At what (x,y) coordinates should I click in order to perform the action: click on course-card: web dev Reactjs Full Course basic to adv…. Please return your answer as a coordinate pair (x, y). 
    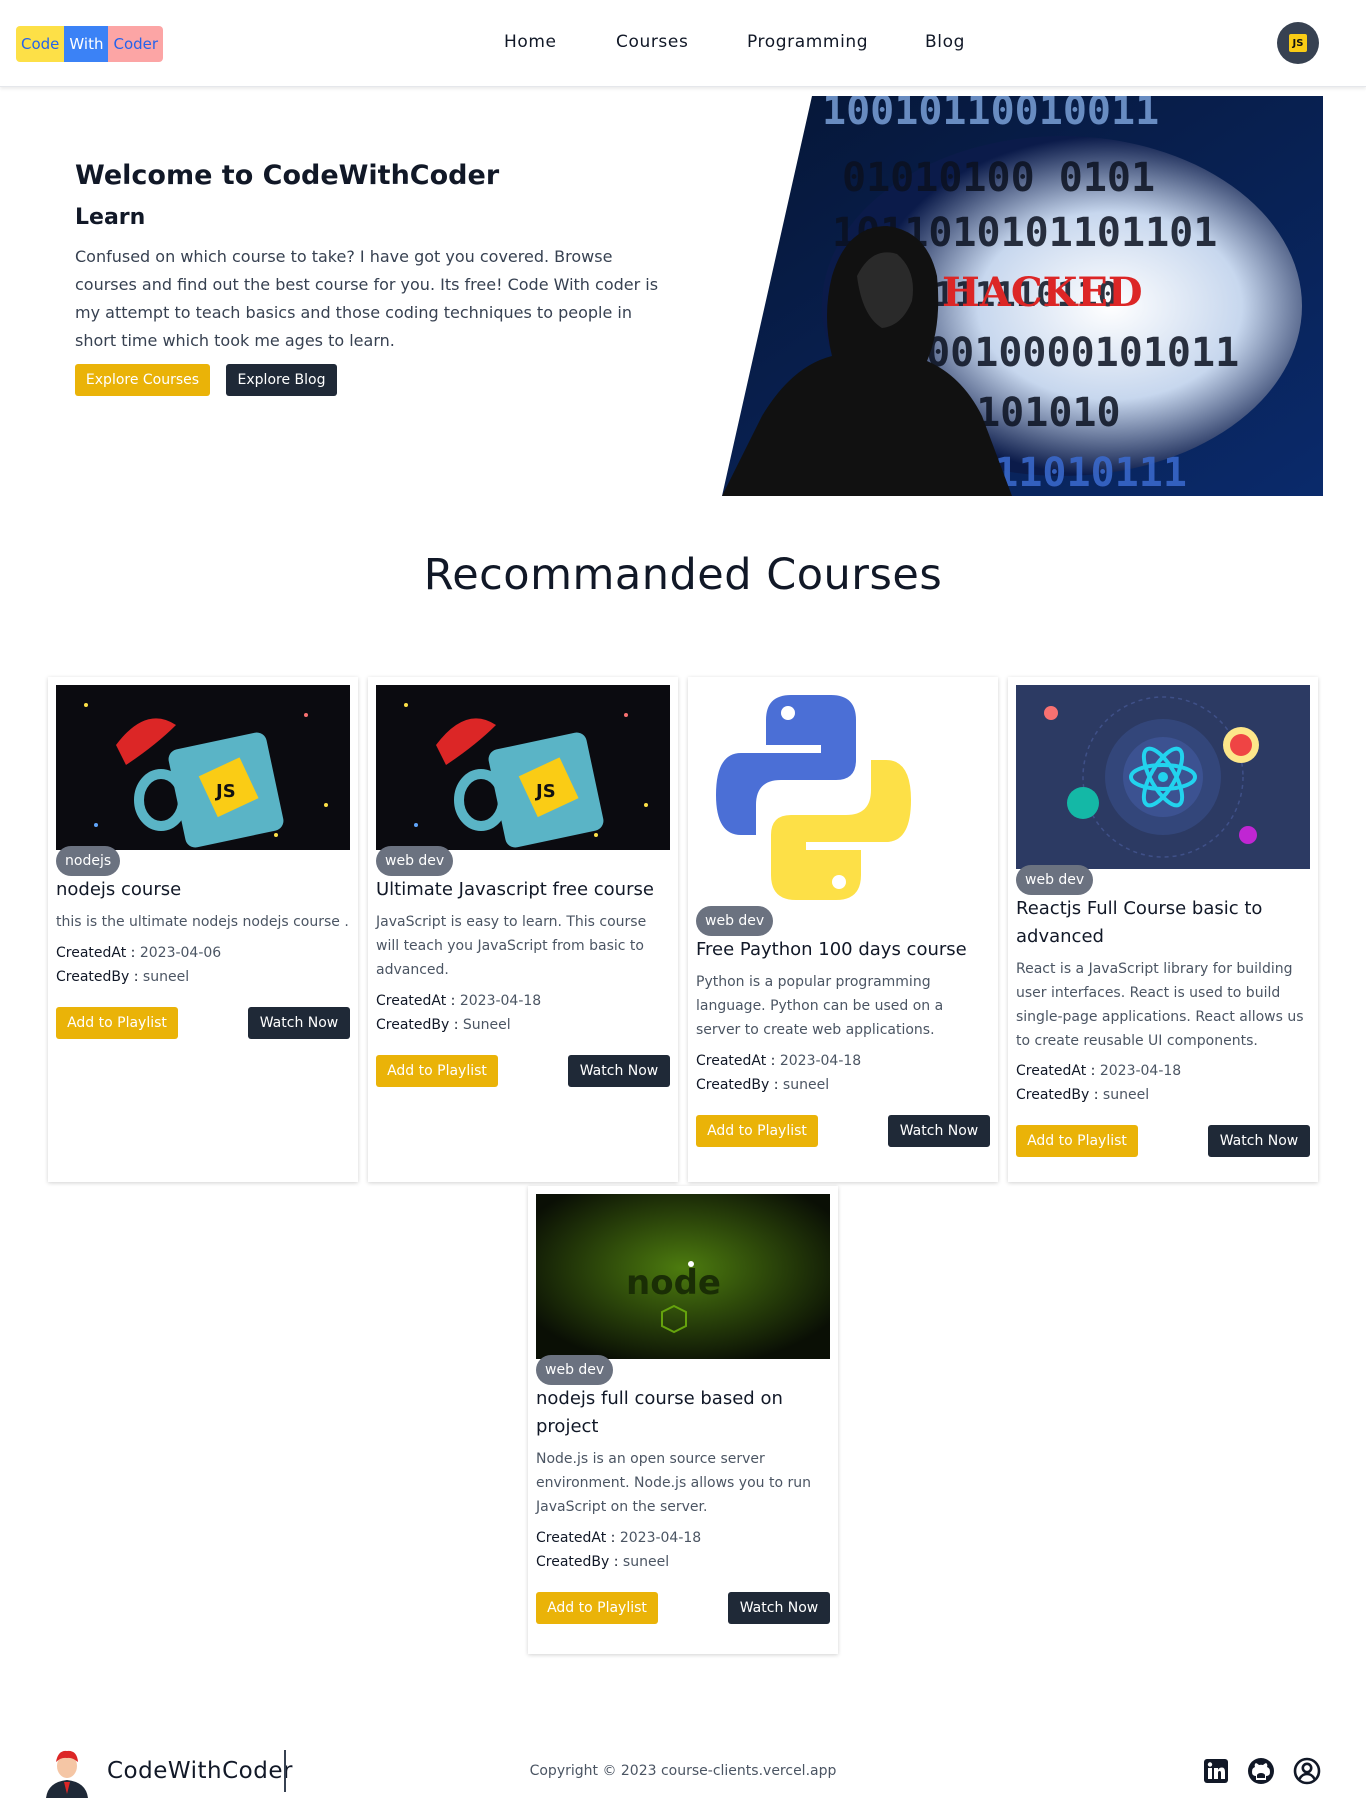
    Looking at the image, I should click on (1163, 929).